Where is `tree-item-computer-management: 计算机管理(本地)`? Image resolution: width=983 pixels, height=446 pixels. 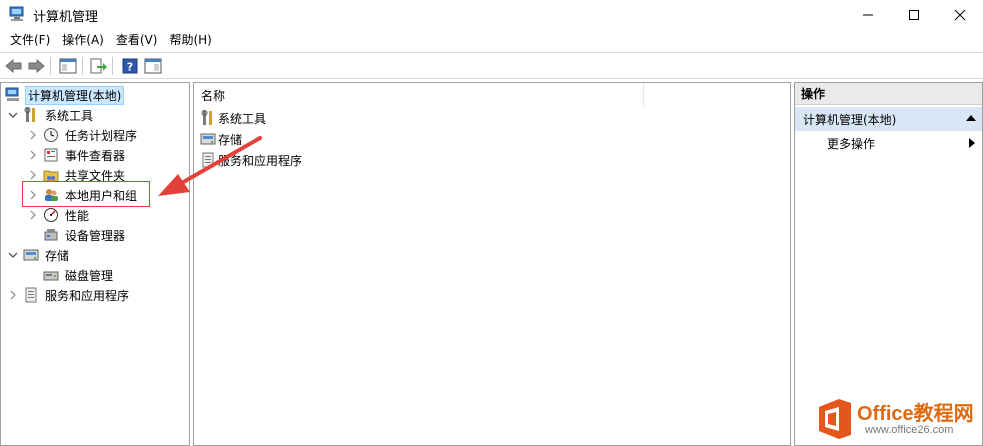 tree-item-computer-management: 计算机管理(本地) is located at coordinates (65, 95).